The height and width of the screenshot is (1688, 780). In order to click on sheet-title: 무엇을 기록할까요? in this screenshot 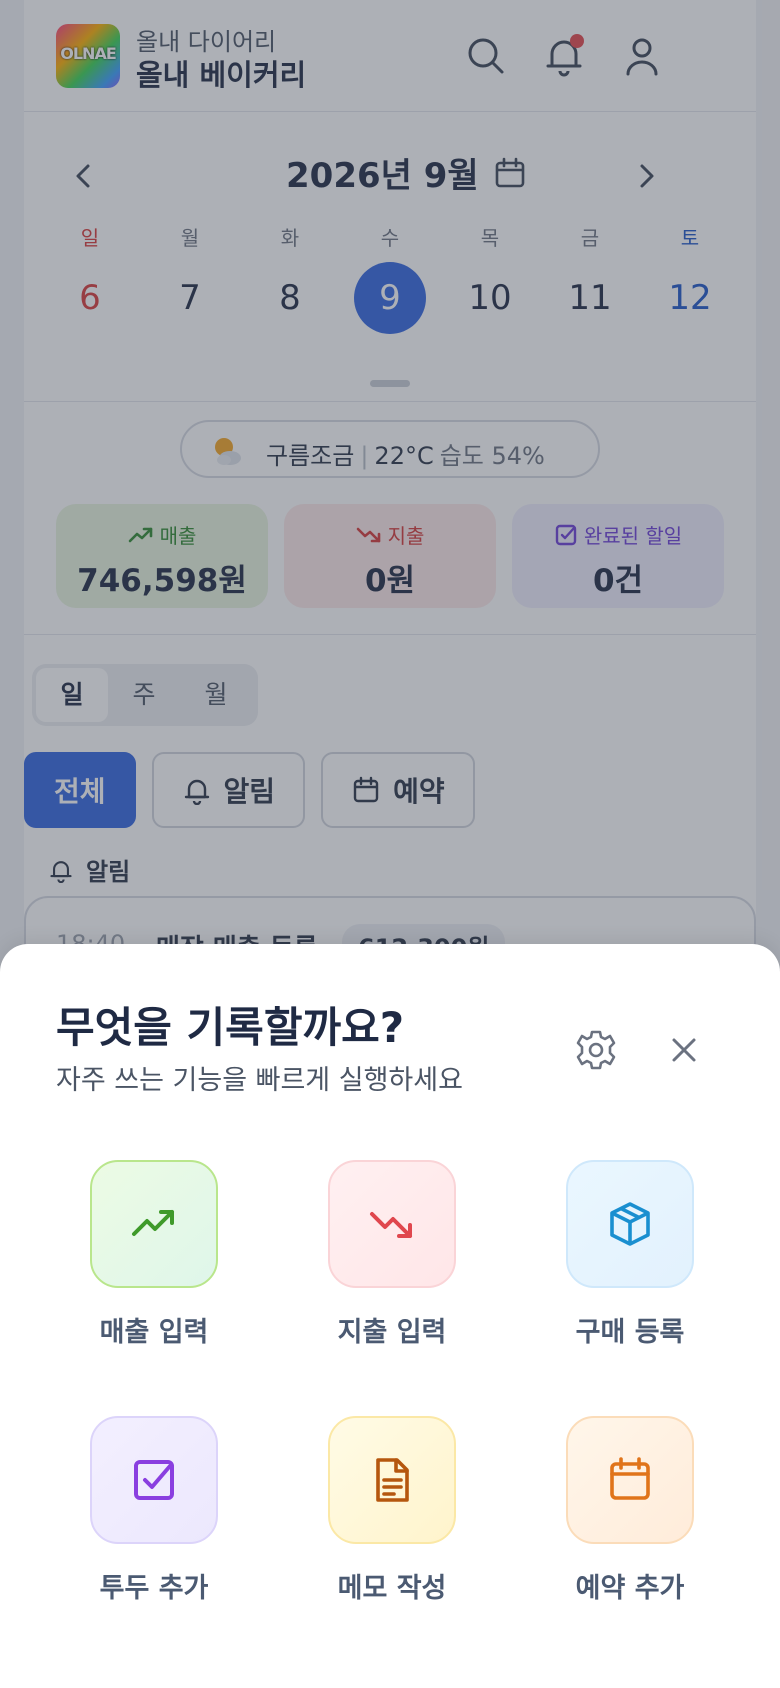, I will do `click(230, 1027)`.